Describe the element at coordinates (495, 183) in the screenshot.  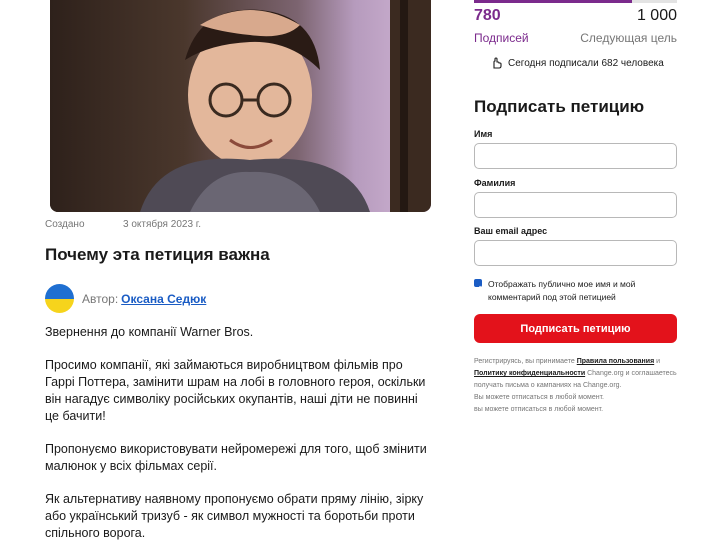
I see `last-name-label: Фамилия` at that location.